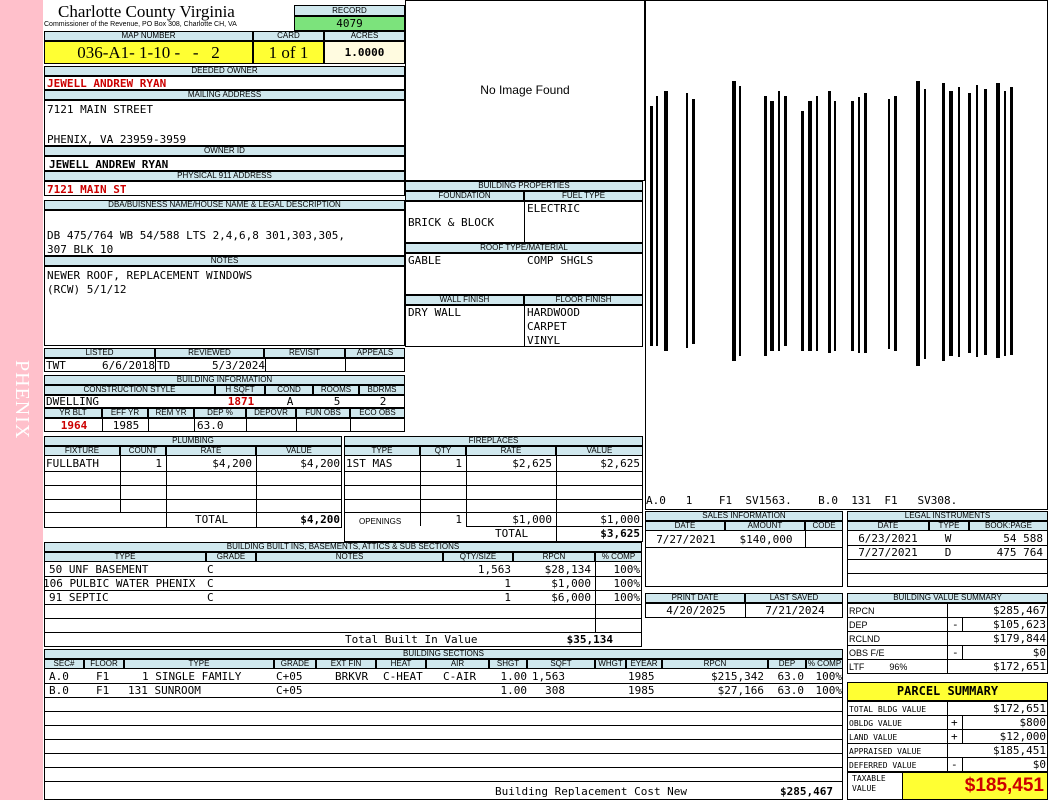  Describe the element at coordinates (192, 676) in the screenshot. I see `section-a-type: 1 SINGLE FAMILY` at that location.